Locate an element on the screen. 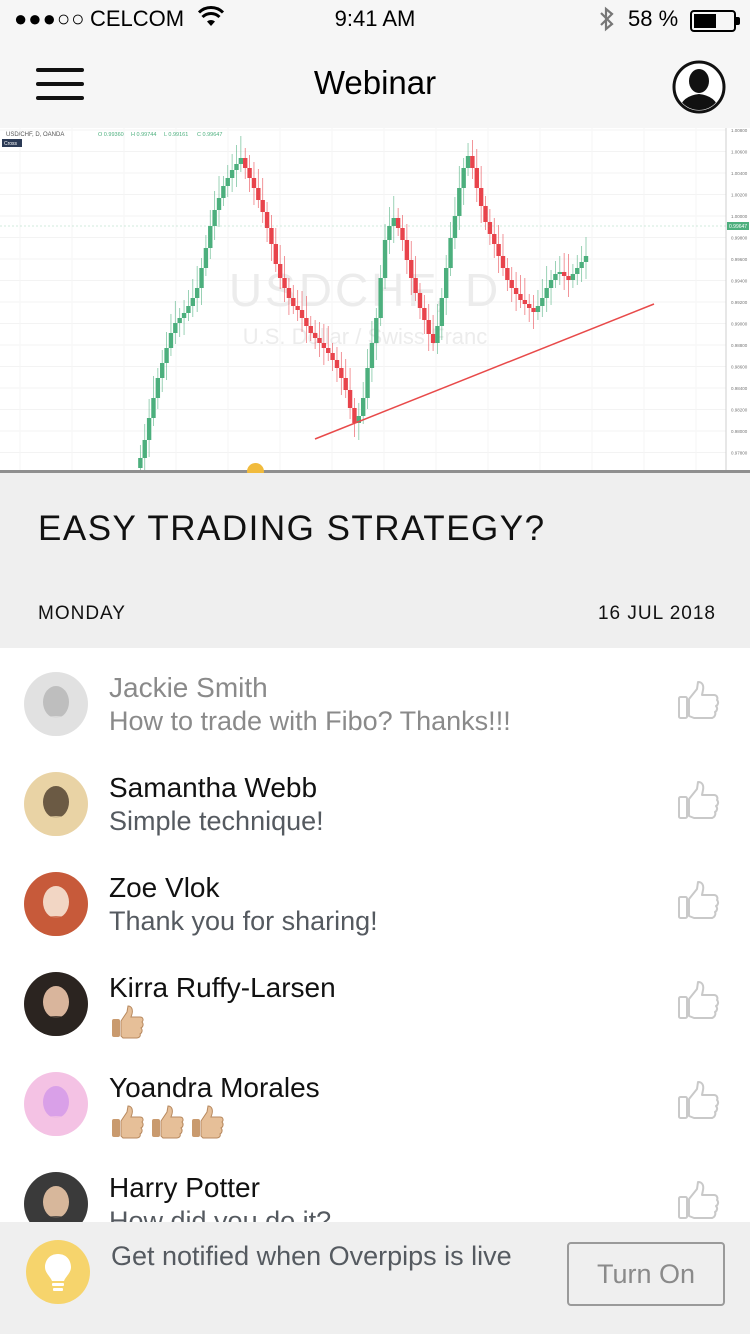 Image resolution: width=750 pixels, height=1334 pixels. comment-item: Zoe Vlok Thank you for sharing! is located at coordinates (375, 898).